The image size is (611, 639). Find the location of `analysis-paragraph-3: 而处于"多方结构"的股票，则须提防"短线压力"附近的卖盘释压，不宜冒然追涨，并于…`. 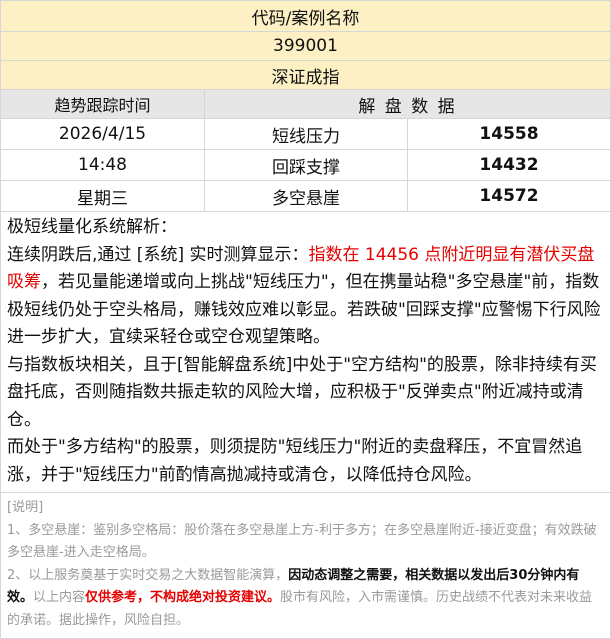

analysis-paragraph-3: 而处于"多方结构"的股票，则须提防"短线压力"附近的卖盘释压，不宜冒然追涨，并于… is located at coordinates (295, 461).